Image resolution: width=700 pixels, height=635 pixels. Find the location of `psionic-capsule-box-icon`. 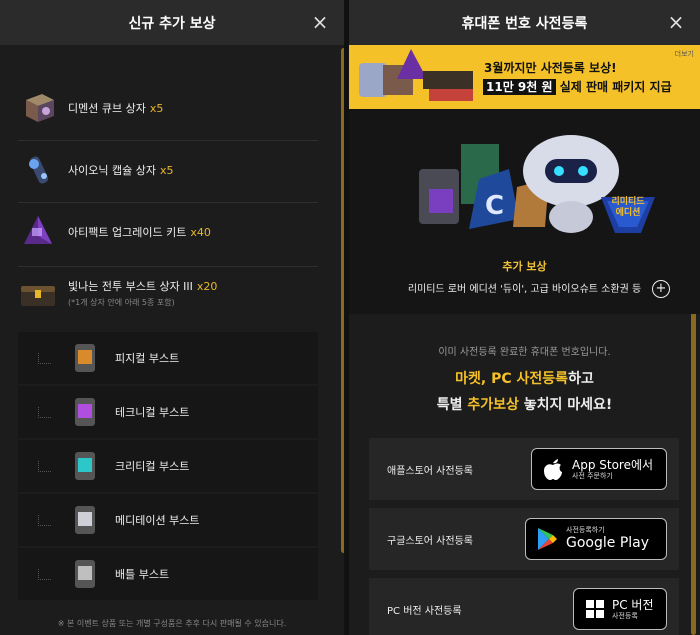

psionic-capsule-box-icon is located at coordinates (39, 170).